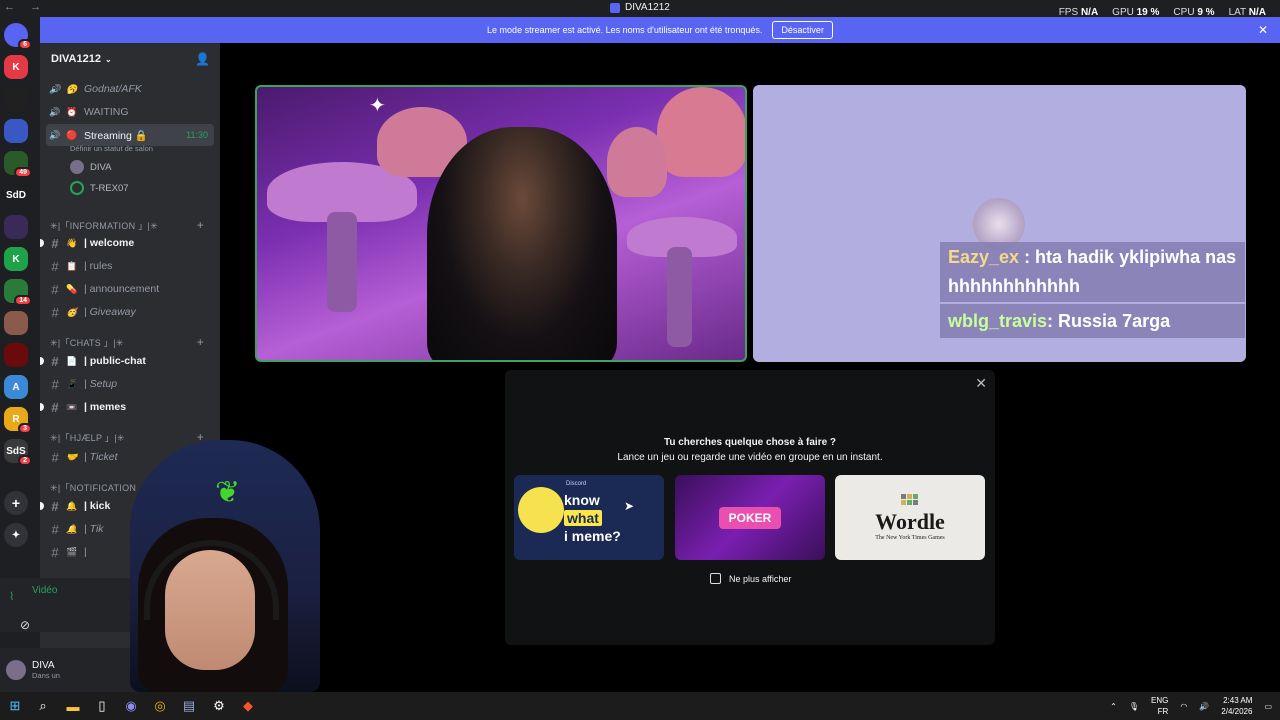 The image size is (1280, 720). Describe the element at coordinates (45, 590) in the screenshot. I see `voice-connected-label: Vidéo` at that location.